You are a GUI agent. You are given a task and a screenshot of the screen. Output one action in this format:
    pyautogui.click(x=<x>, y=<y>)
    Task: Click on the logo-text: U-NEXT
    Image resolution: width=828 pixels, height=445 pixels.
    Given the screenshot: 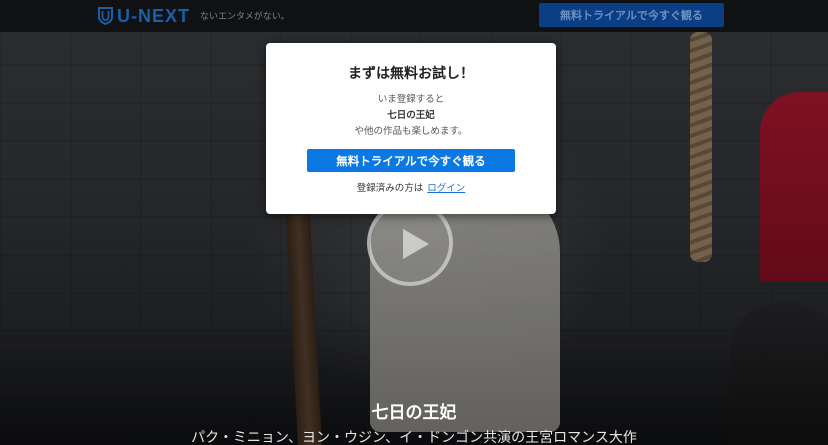 What is the action you would take?
    pyautogui.click(x=153, y=15)
    